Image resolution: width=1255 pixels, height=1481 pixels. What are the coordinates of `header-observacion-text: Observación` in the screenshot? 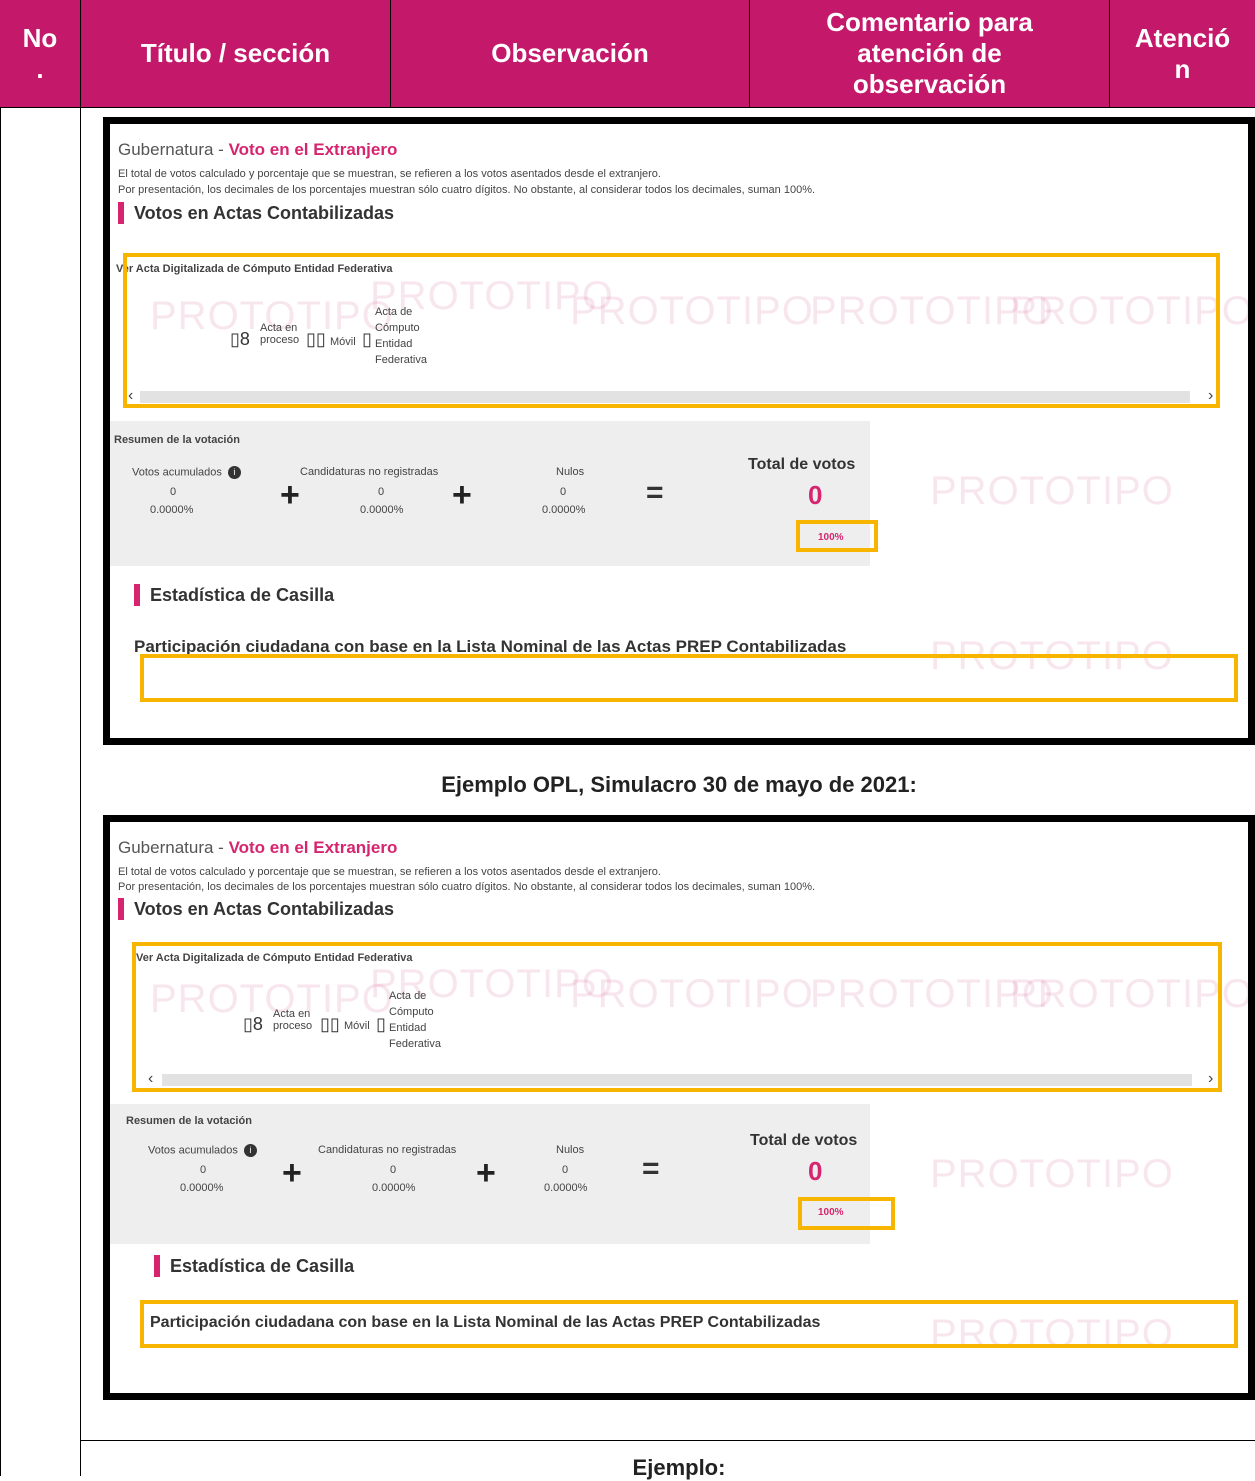 It's located at (570, 53).